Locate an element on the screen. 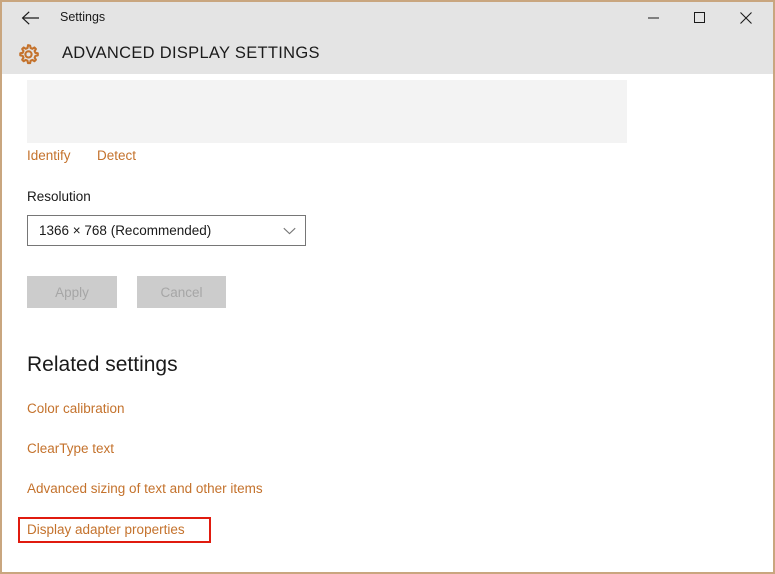 This screenshot has width=775, height=574. advanced-sizing-link: Advanced sizing of text and other items is located at coordinates (145, 488).